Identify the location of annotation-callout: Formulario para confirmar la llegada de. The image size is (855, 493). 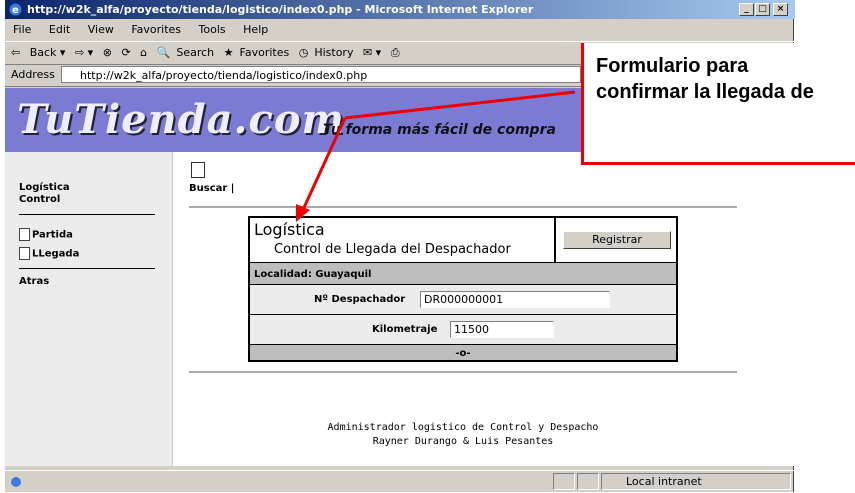
(718, 104).